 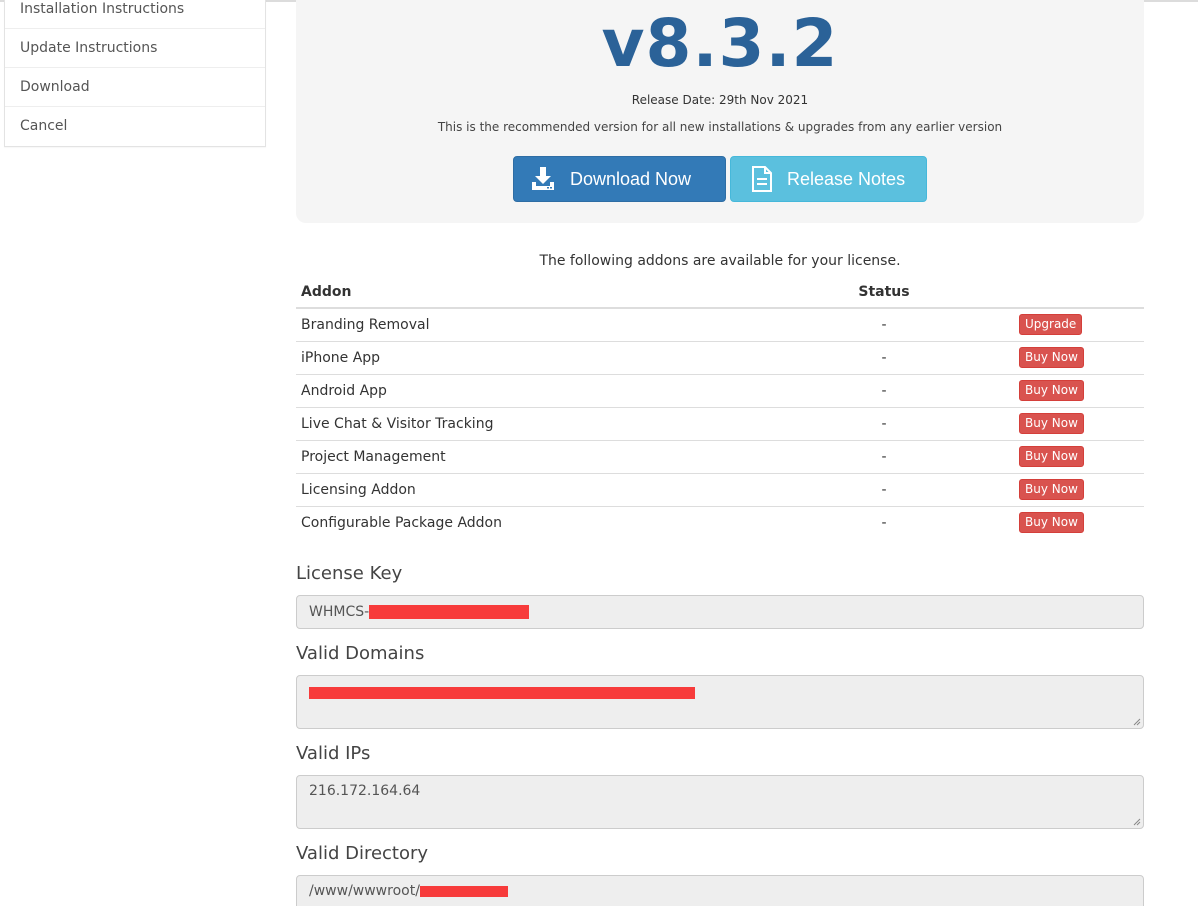 I want to click on column-header-action, so click(x=1064, y=293).